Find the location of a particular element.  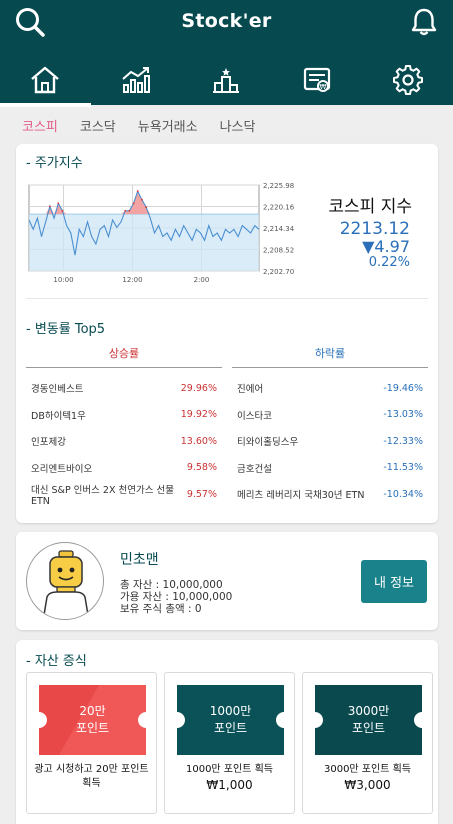

loser-pct: -19.46% is located at coordinates (403, 388).